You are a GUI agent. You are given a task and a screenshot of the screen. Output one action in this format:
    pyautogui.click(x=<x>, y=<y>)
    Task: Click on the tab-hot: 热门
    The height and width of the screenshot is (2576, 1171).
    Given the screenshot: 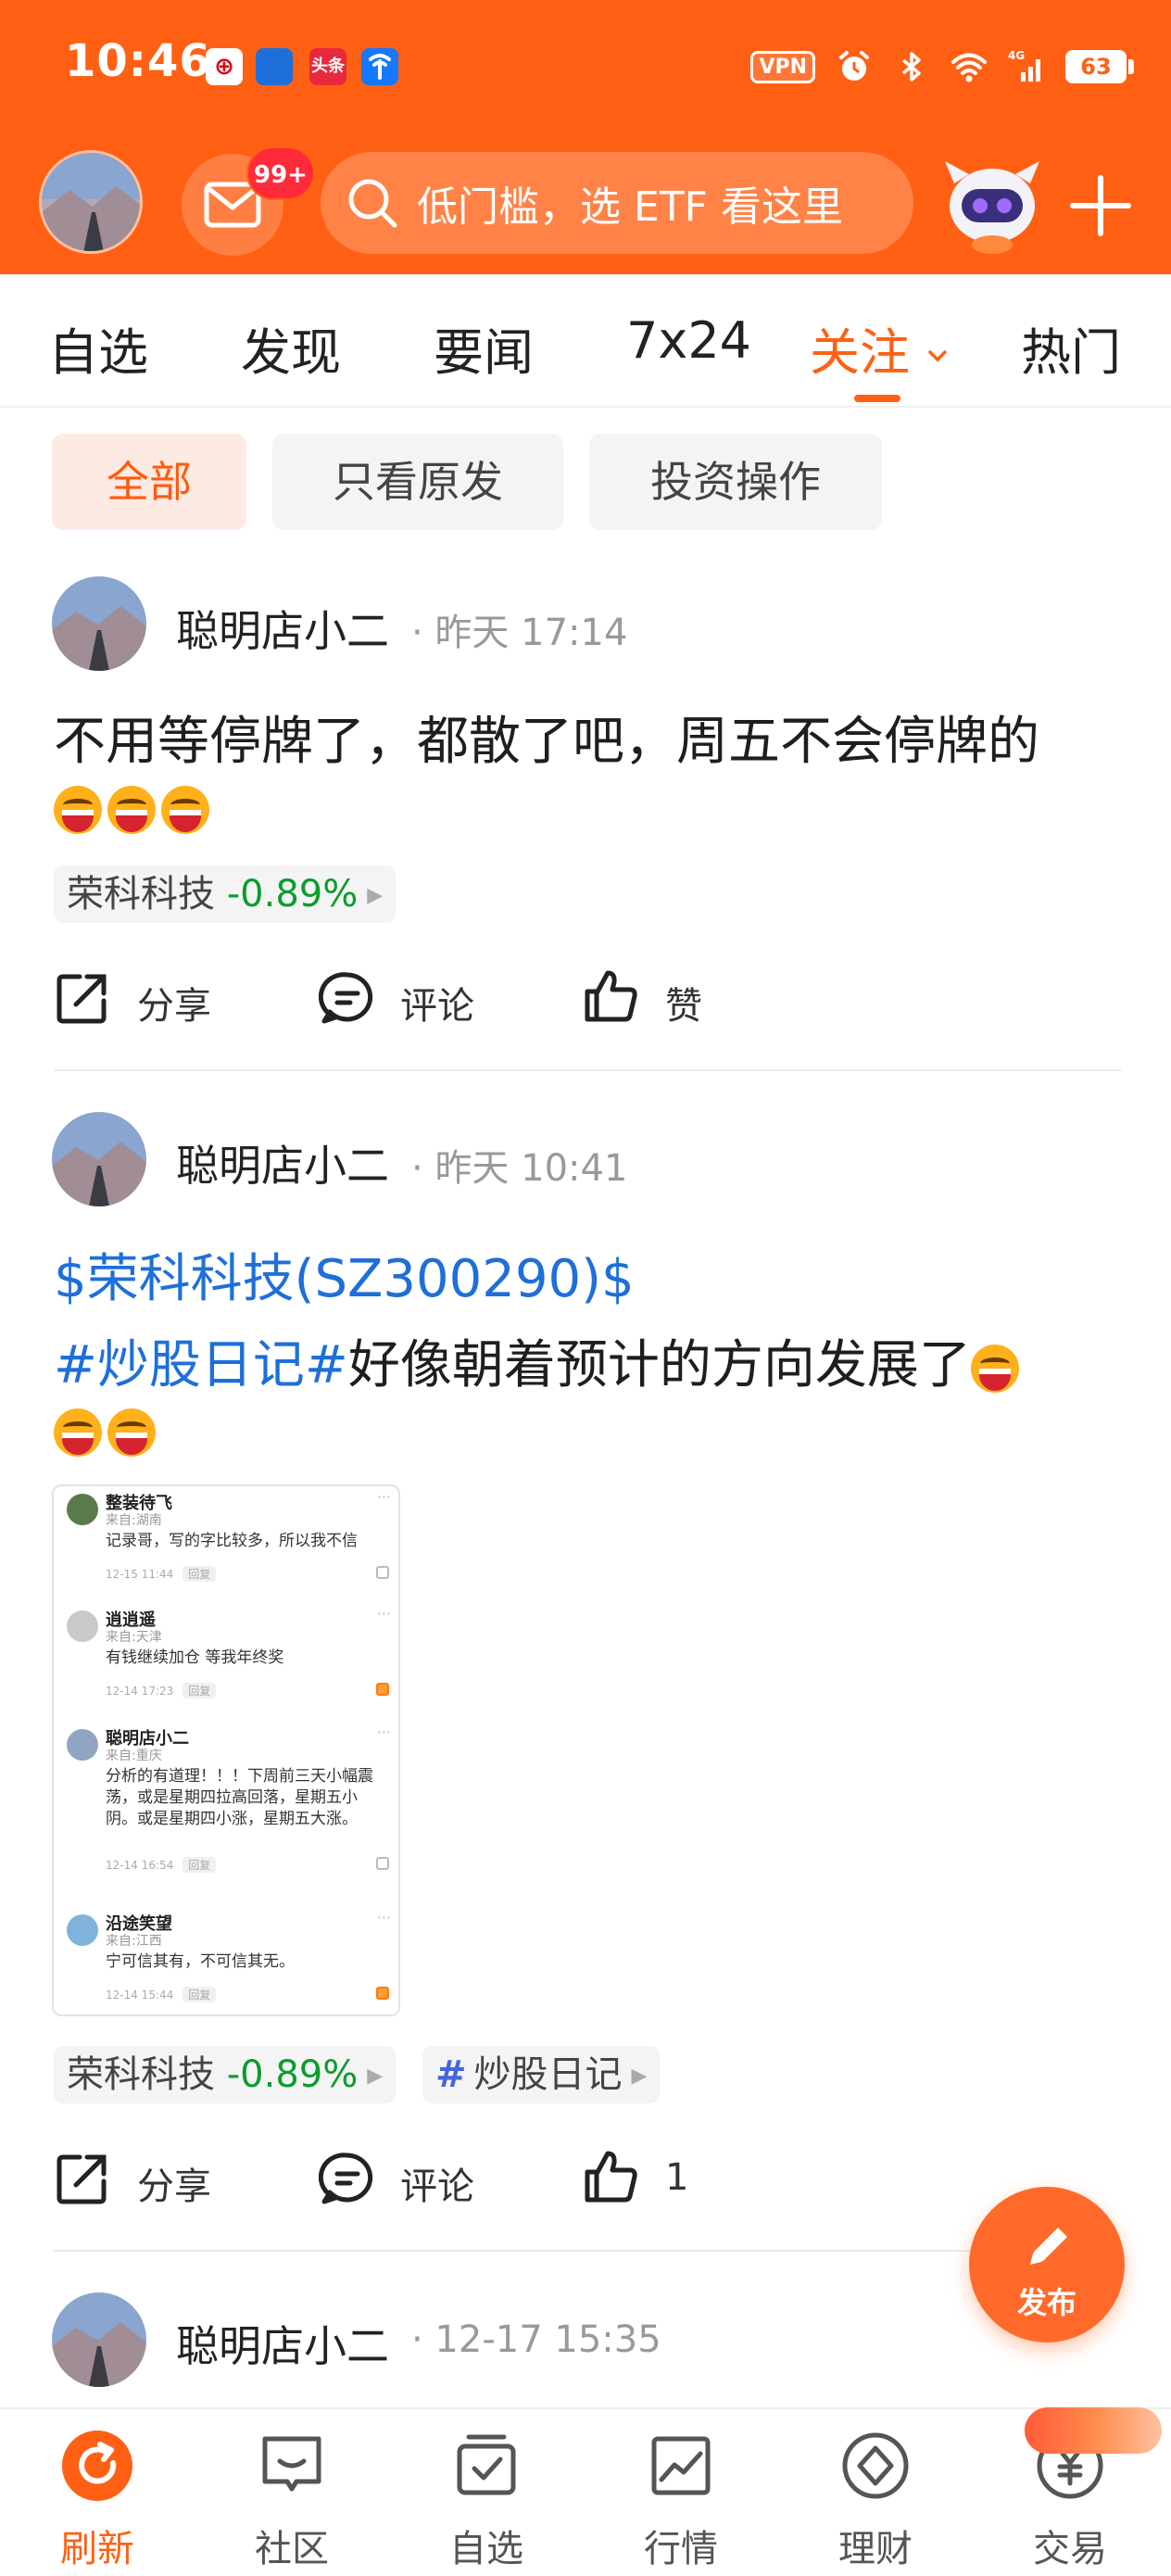 What is the action you would take?
    pyautogui.click(x=1071, y=348)
    